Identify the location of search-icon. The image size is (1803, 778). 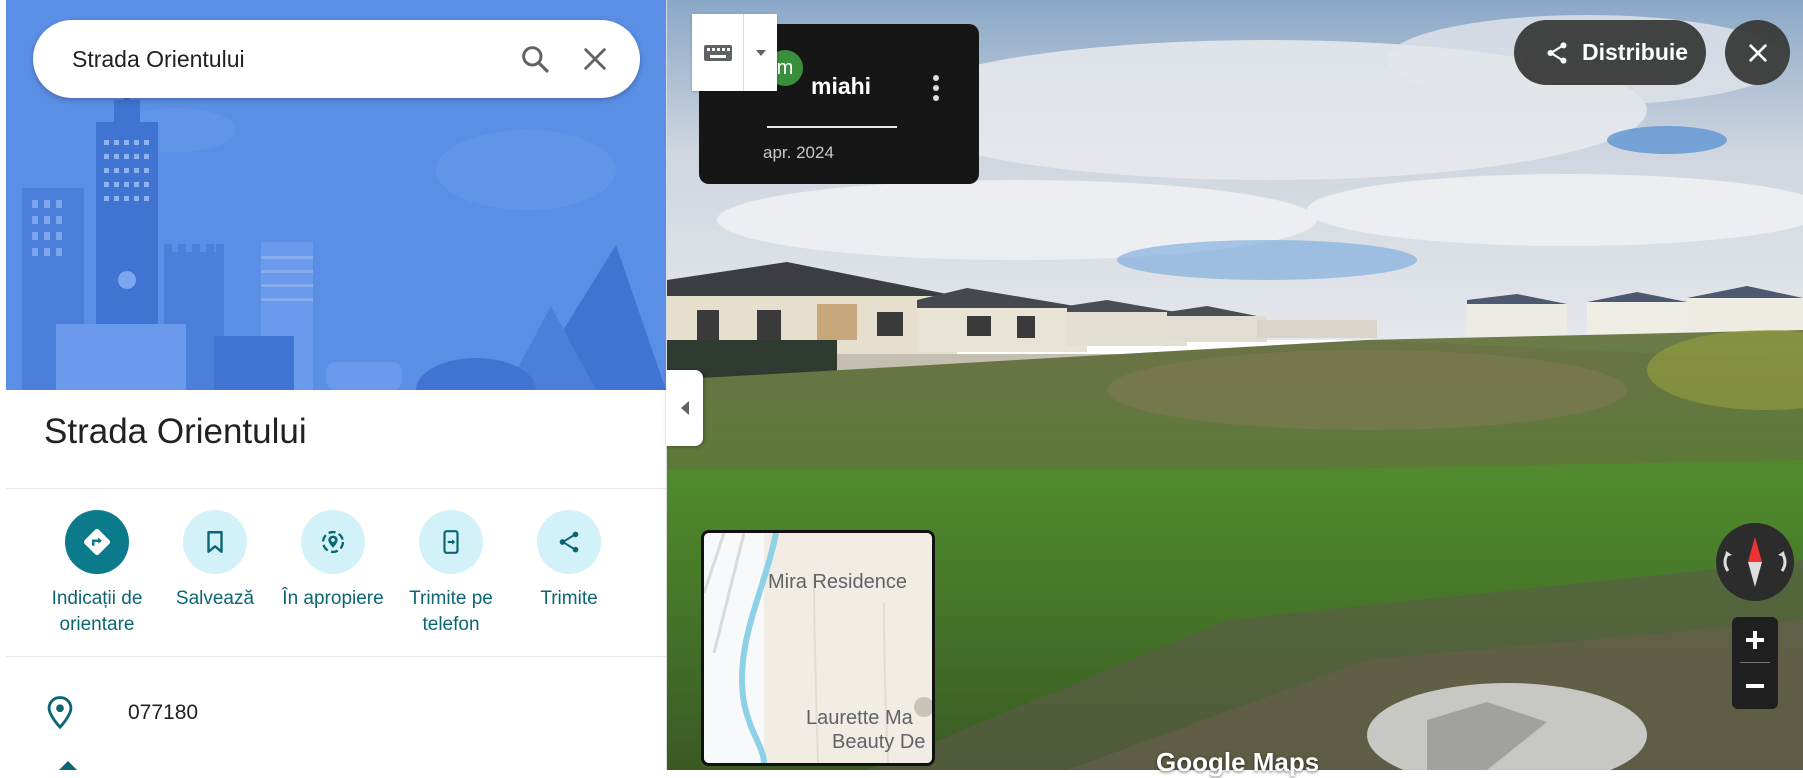
(535, 59).